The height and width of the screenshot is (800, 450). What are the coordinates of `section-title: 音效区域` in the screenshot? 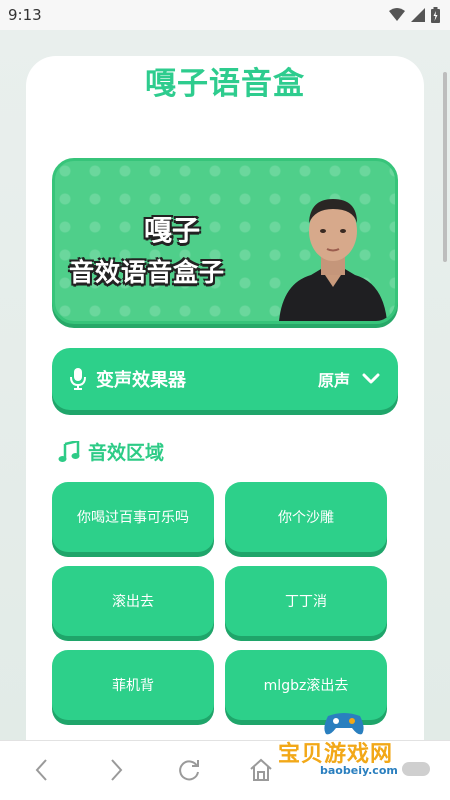 It's located at (126, 453).